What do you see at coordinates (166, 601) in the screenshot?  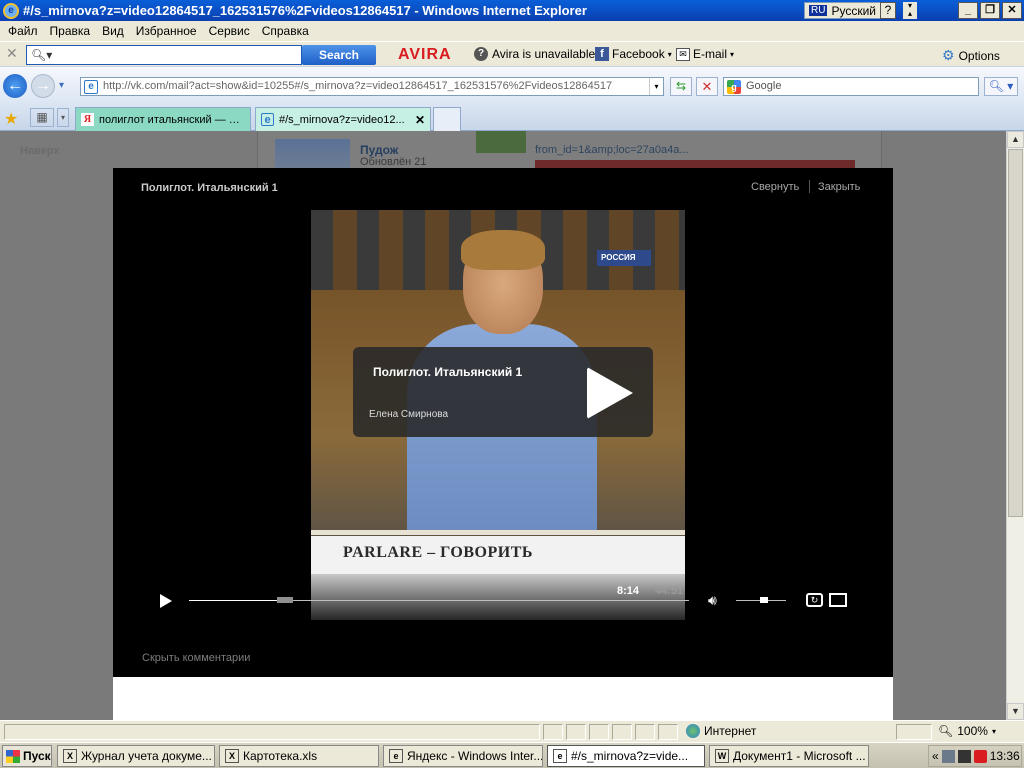 I see `play-icon` at bounding box center [166, 601].